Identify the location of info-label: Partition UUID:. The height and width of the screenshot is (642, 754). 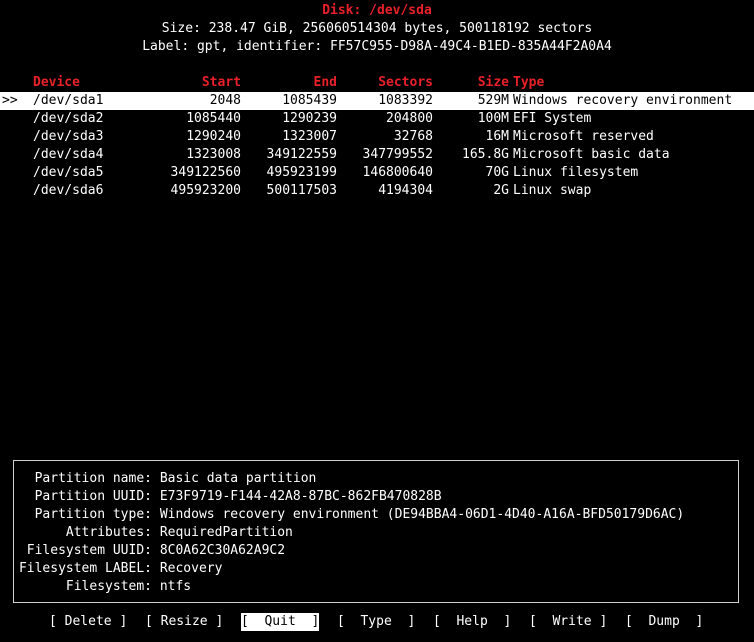
(93, 496).